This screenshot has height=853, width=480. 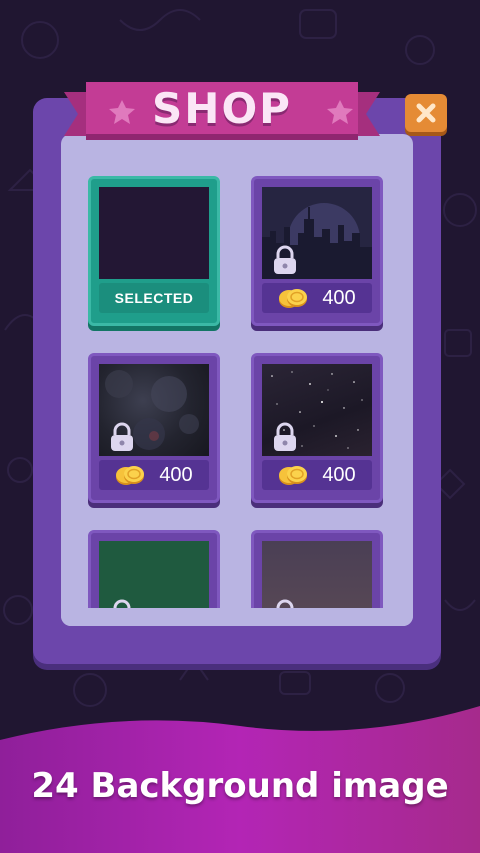 I want to click on promo-caption: 24 Background image, so click(x=240, y=786).